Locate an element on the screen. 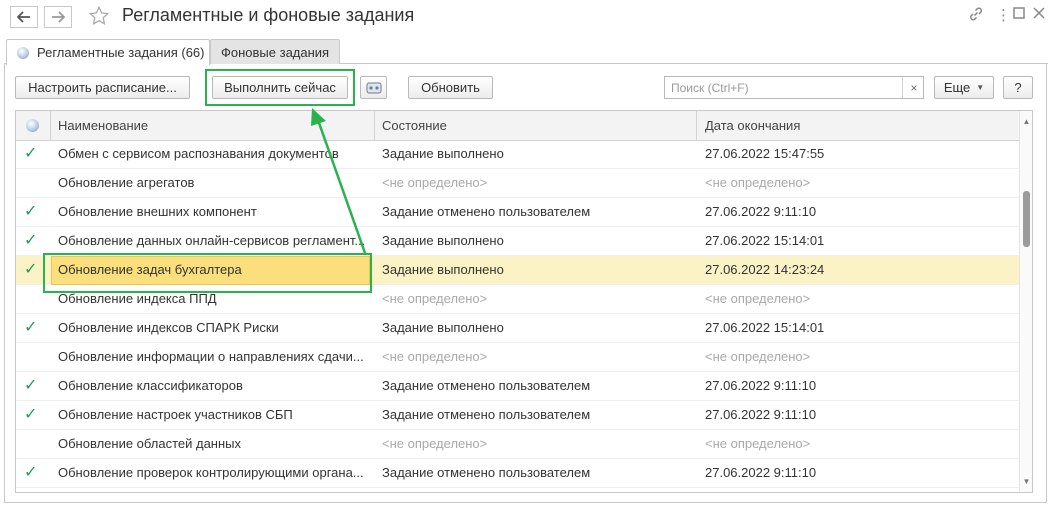  column-header-end-date: Дата окончания is located at coordinates (752, 125).